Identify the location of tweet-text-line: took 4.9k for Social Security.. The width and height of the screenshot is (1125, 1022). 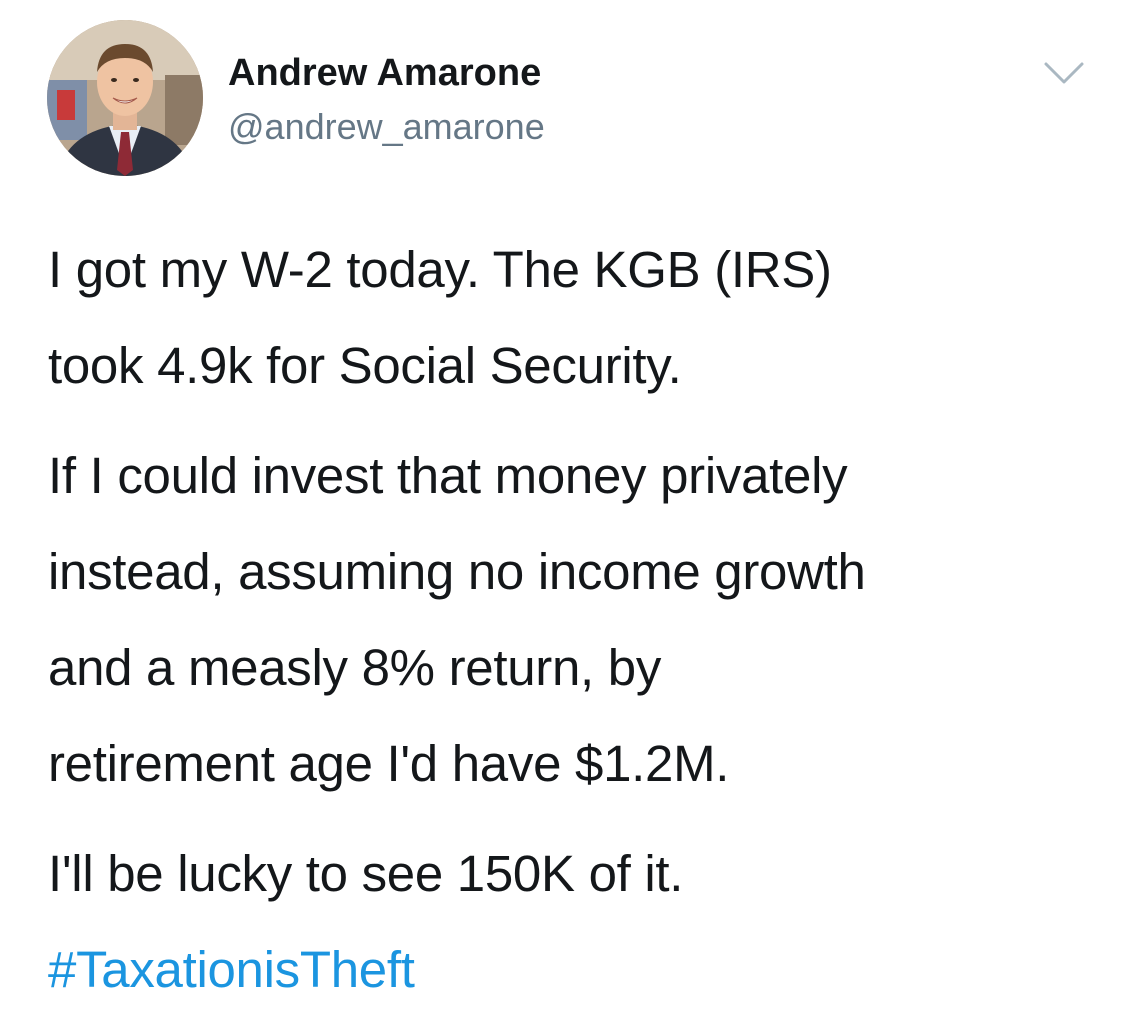
(365, 365).